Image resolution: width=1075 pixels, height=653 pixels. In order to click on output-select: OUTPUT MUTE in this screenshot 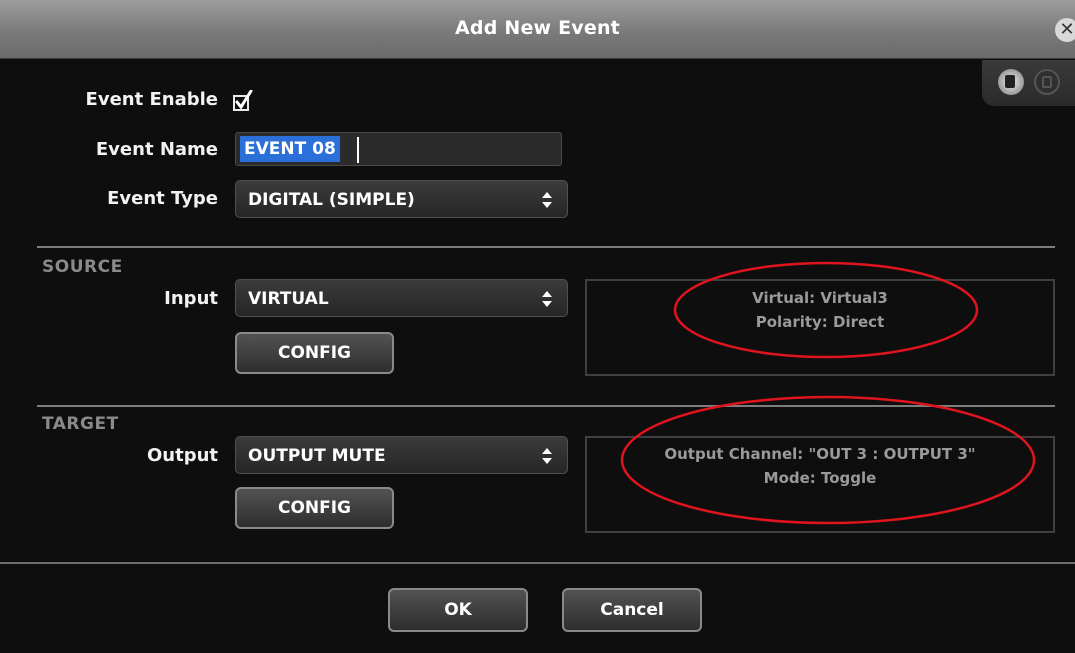, I will do `click(401, 455)`.